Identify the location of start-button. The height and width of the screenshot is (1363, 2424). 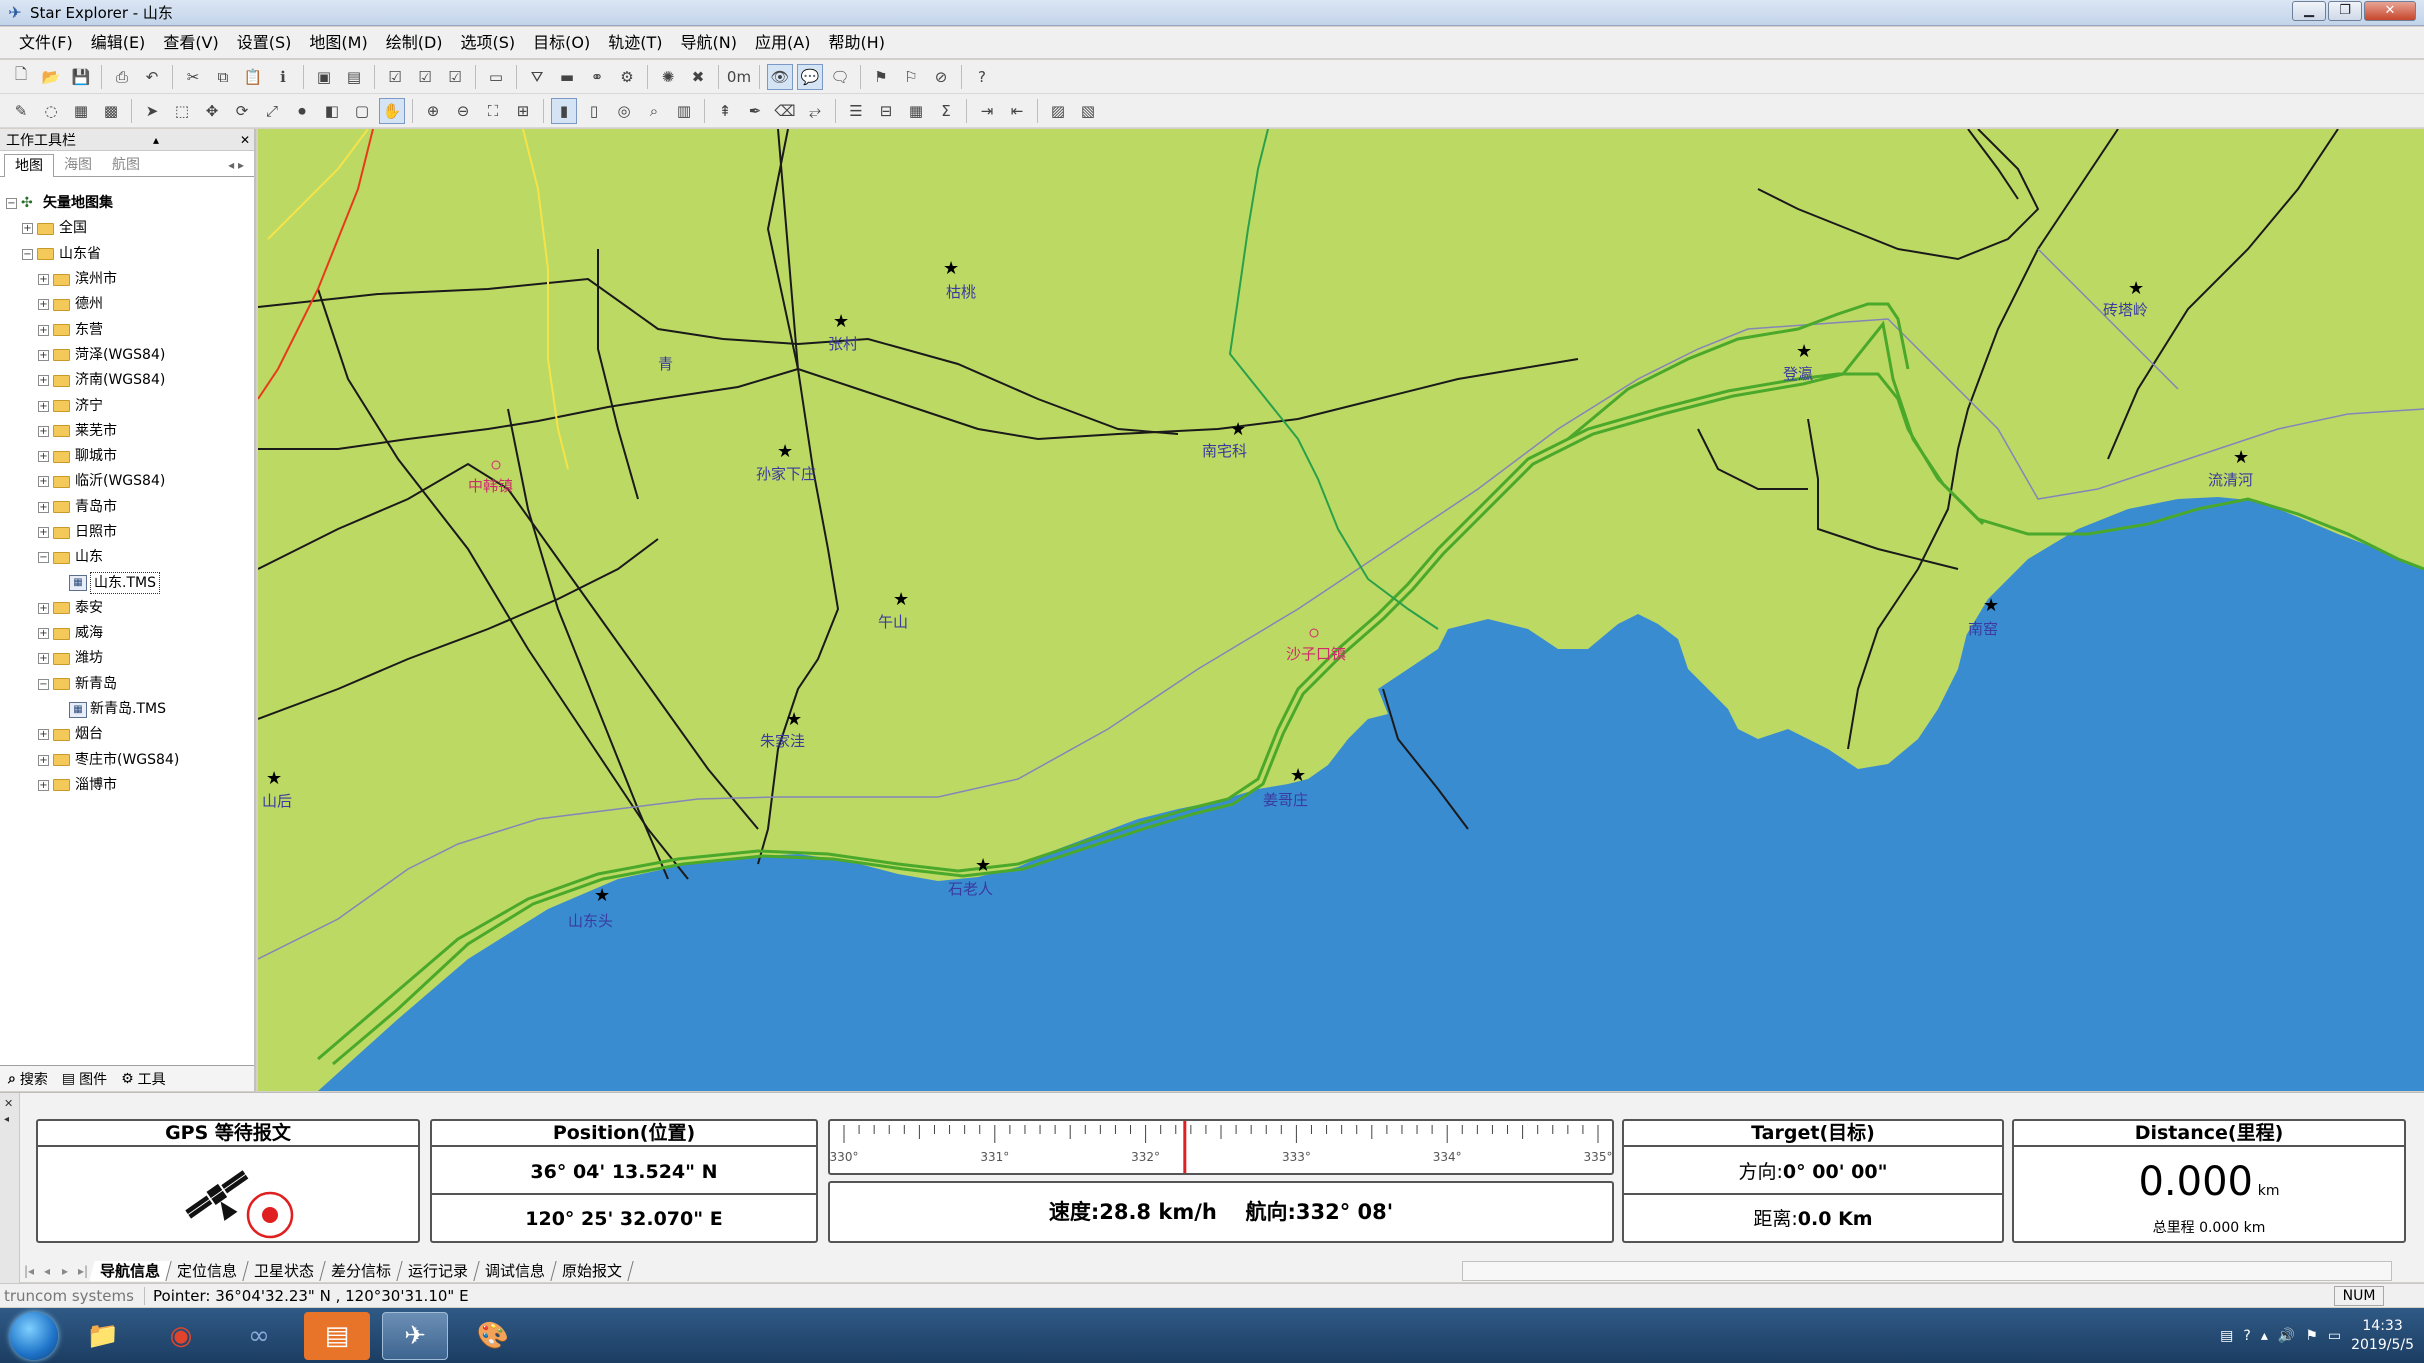
(34, 1335).